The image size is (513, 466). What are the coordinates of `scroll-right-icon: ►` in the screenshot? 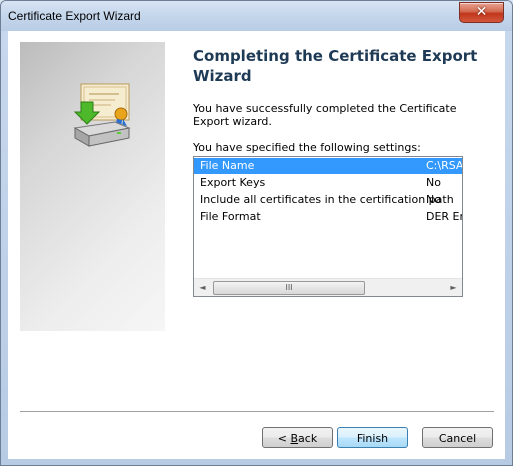 It's located at (453, 287).